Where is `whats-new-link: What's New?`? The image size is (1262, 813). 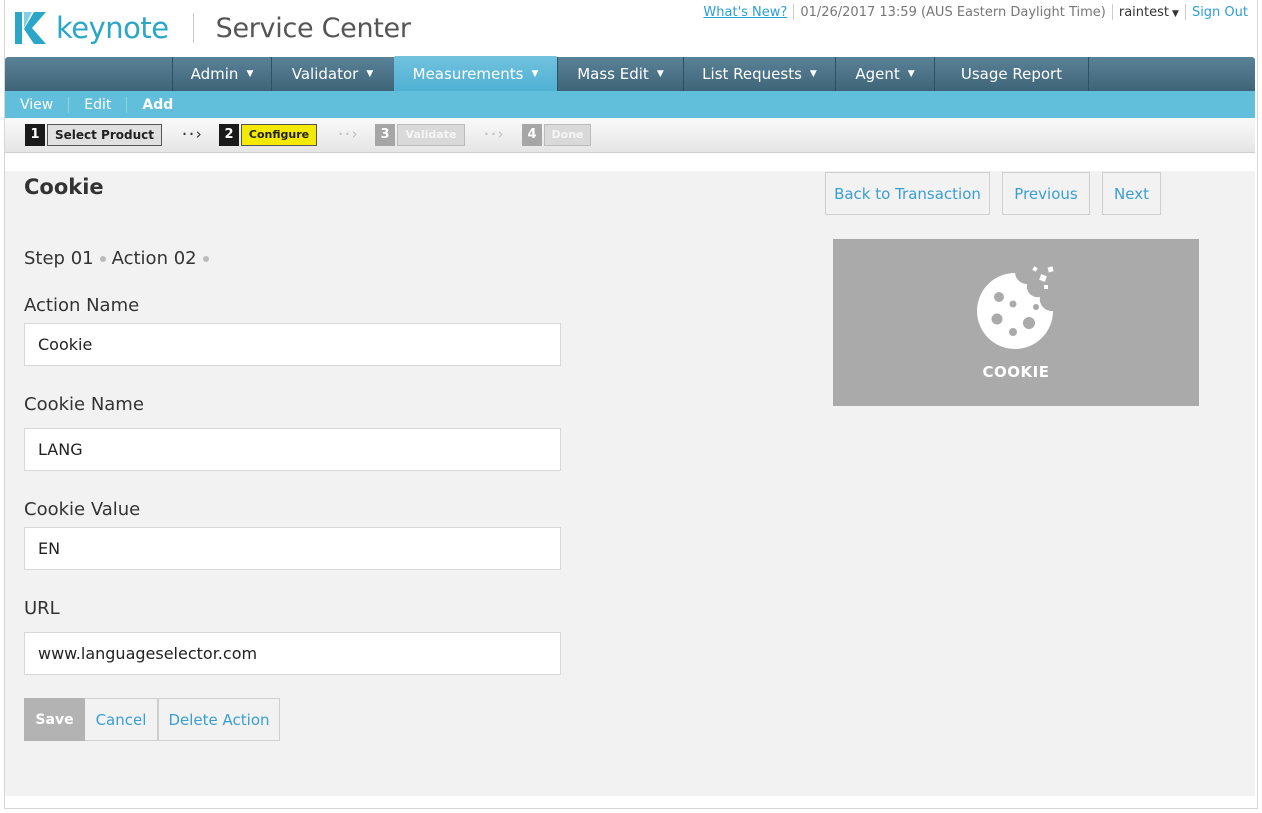 whats-new-link: What's New? is located at coordinates (745, 12).